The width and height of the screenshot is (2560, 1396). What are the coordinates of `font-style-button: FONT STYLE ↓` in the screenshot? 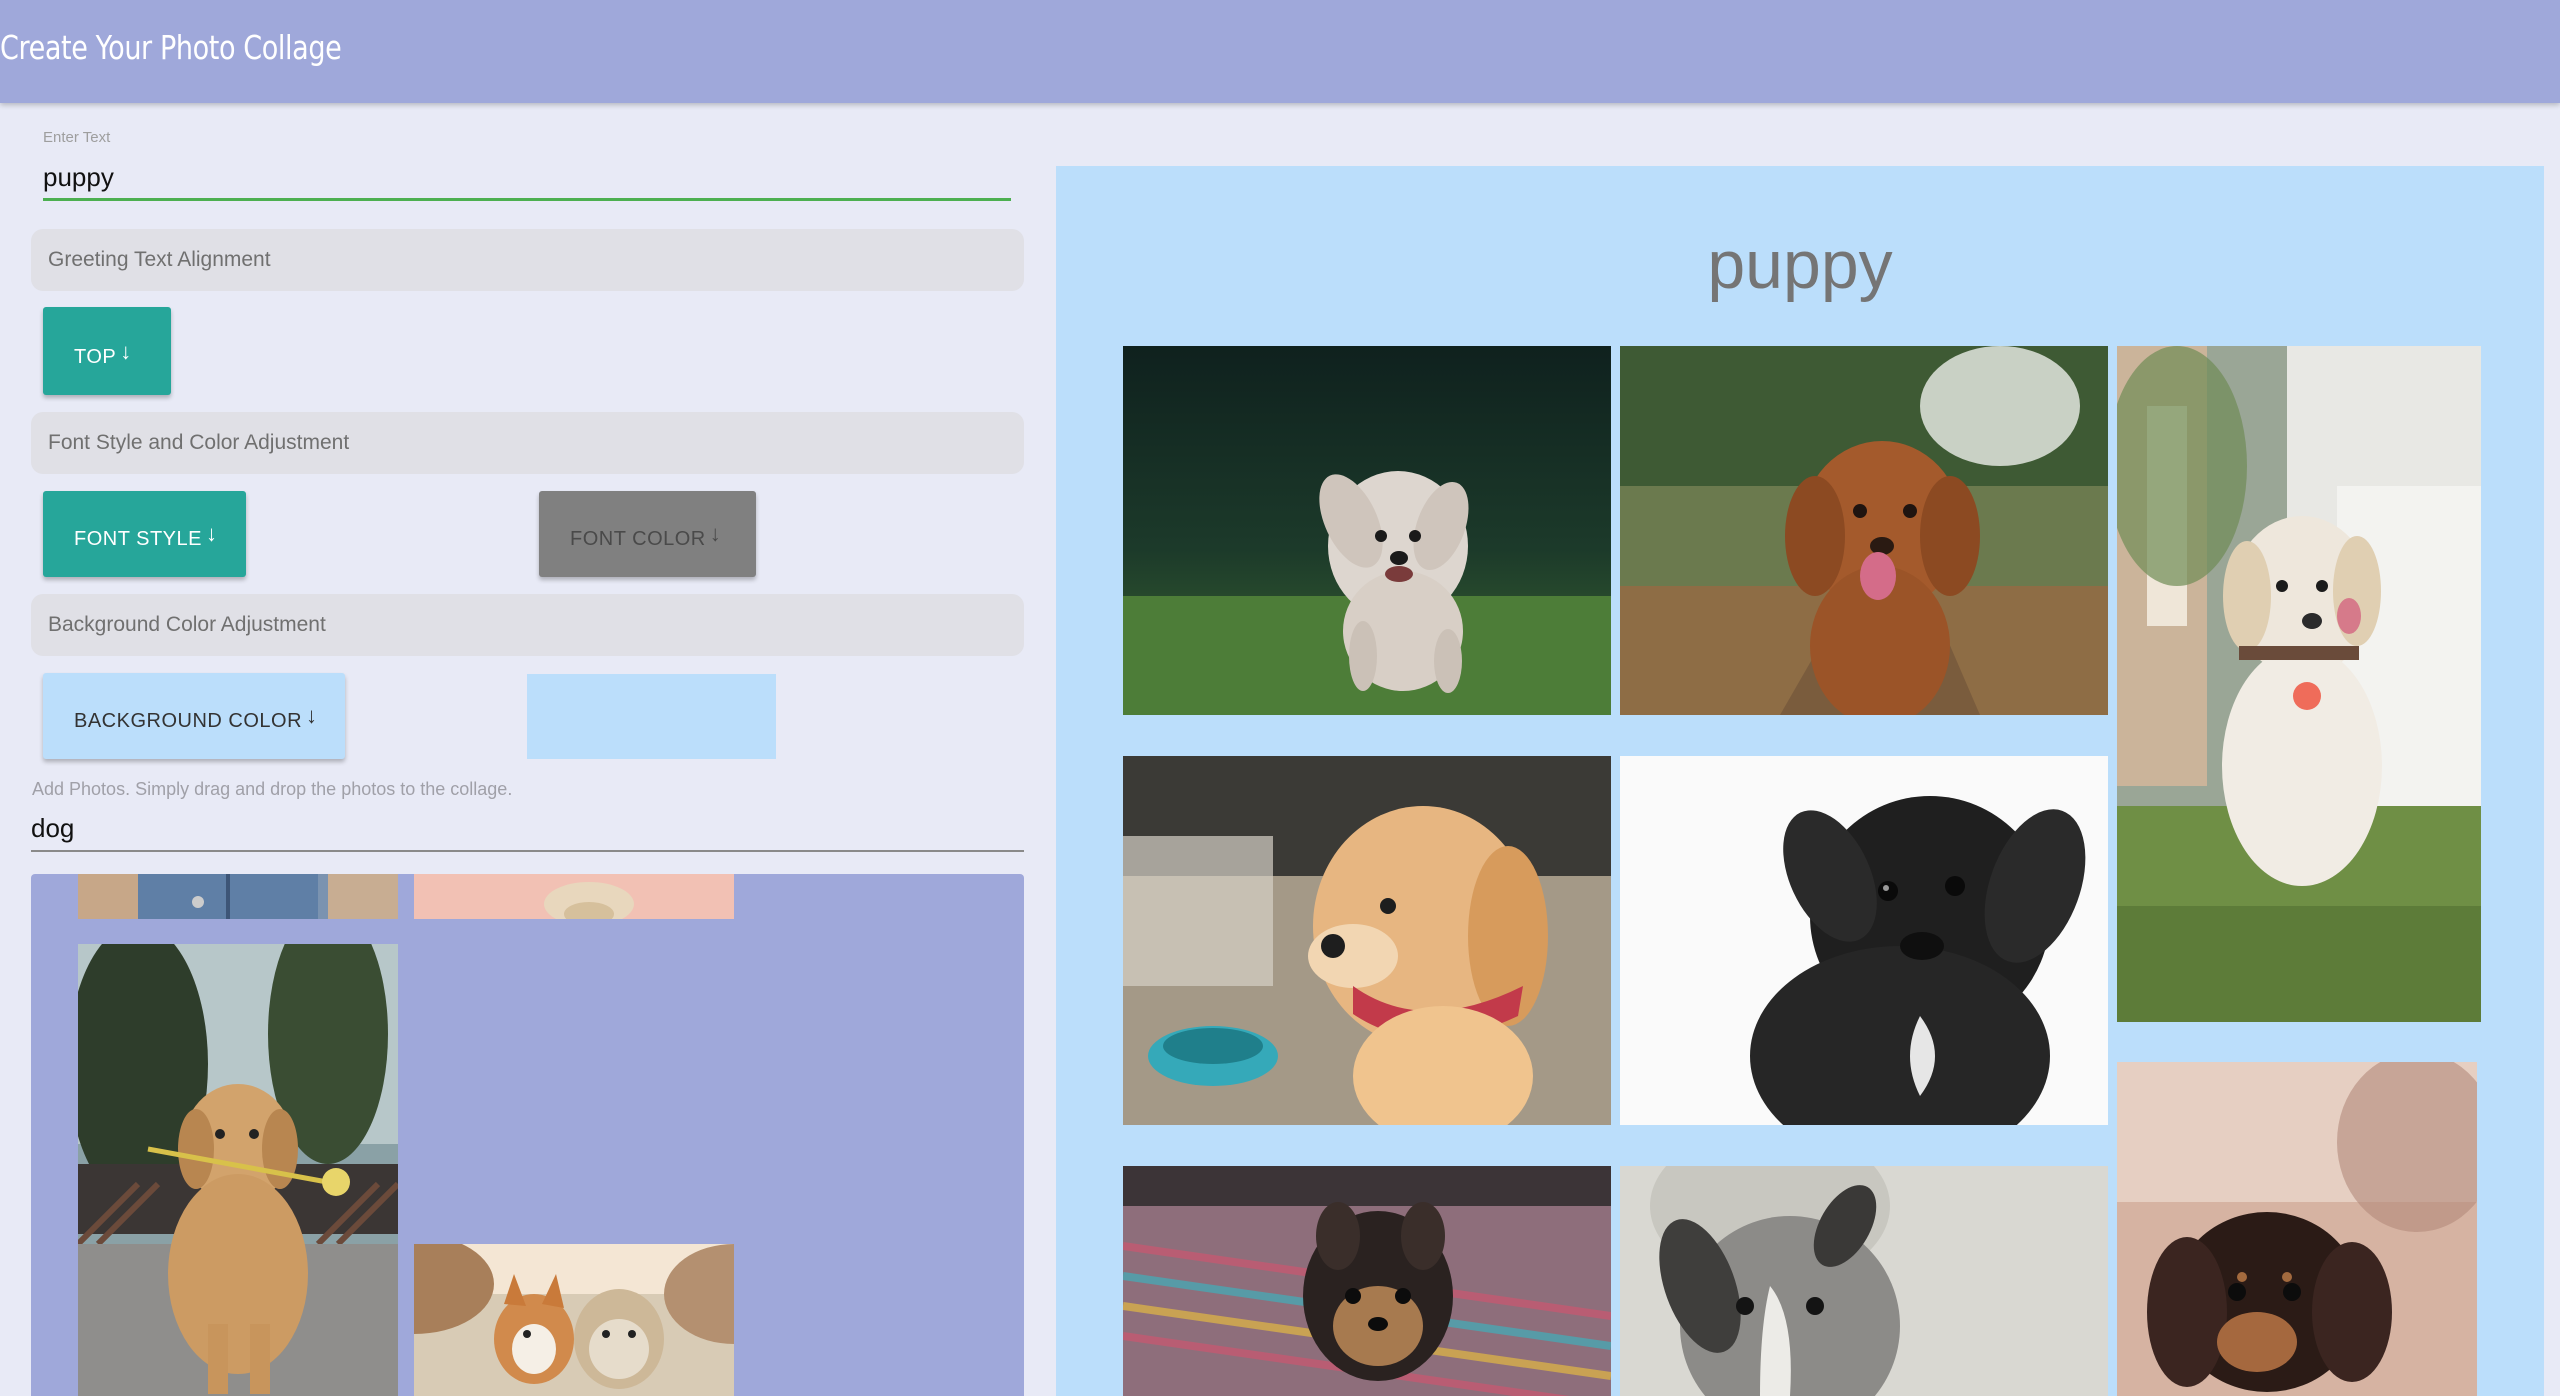 It's located at (144, 534).